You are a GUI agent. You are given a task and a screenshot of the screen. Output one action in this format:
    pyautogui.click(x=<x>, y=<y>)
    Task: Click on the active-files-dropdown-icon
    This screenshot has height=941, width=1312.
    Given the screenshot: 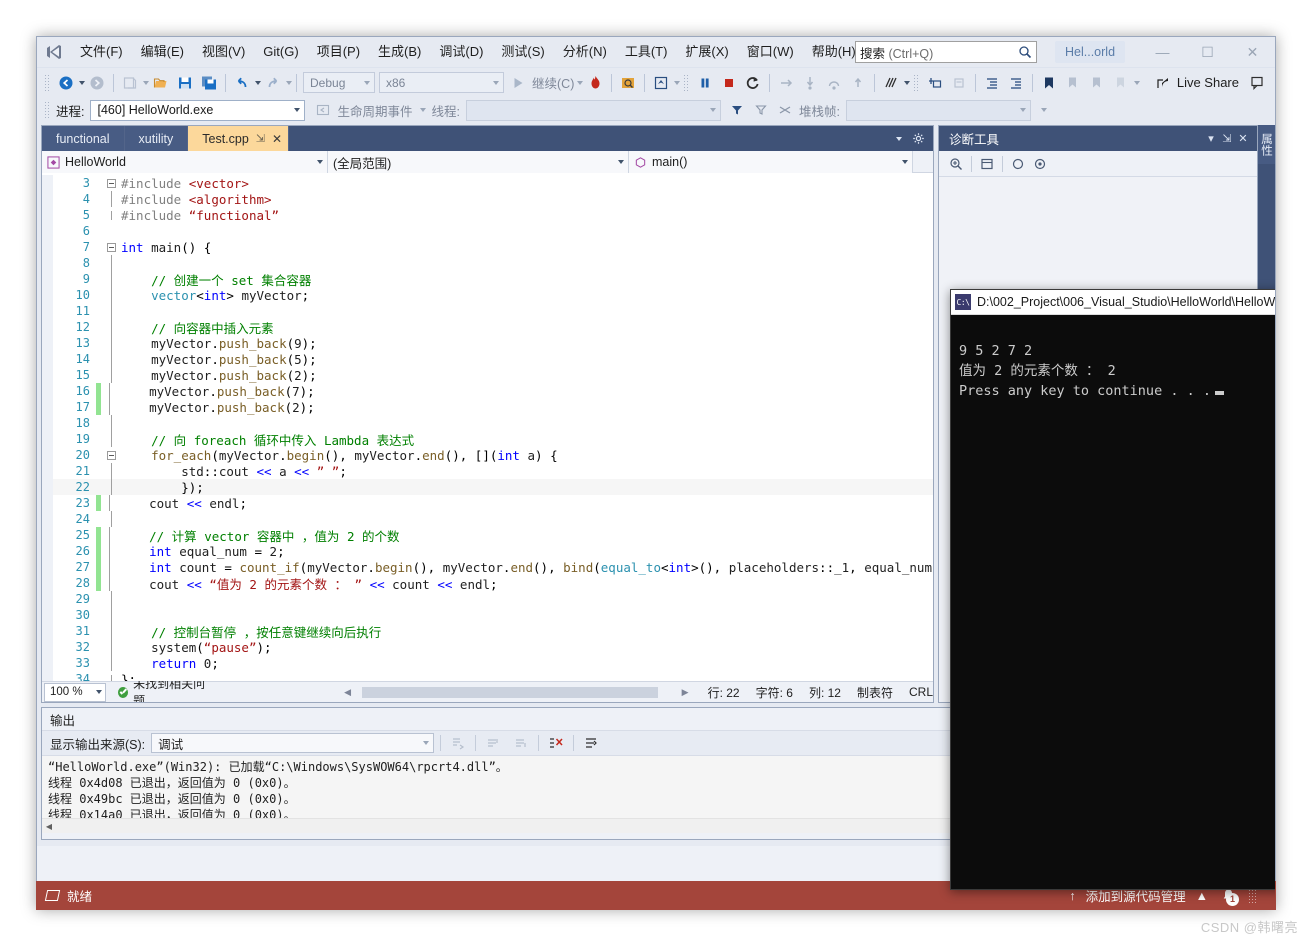 What is the action you would take?
    pyautogui.click(x=899, y=138)
    